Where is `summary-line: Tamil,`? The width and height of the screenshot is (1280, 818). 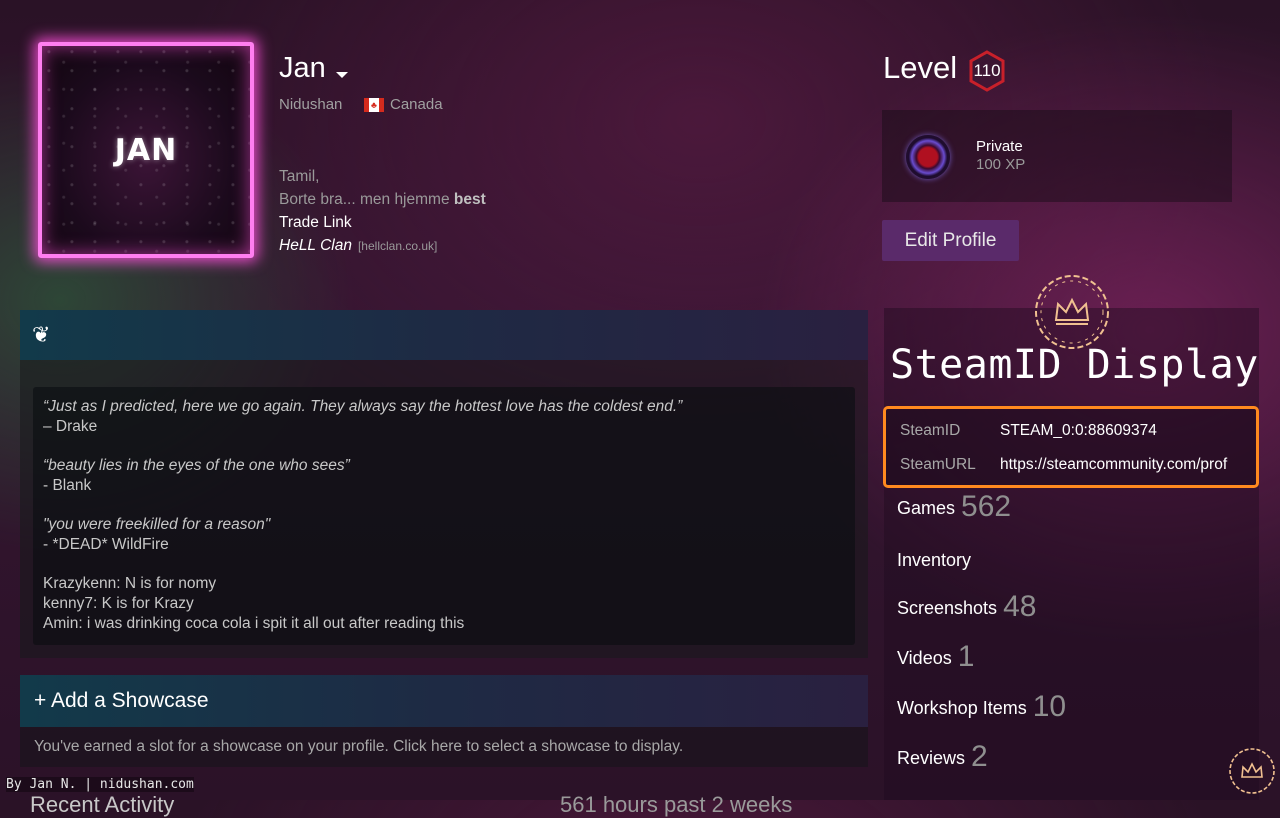 summary-line: Tamil, is located at coordinates (299, 176).